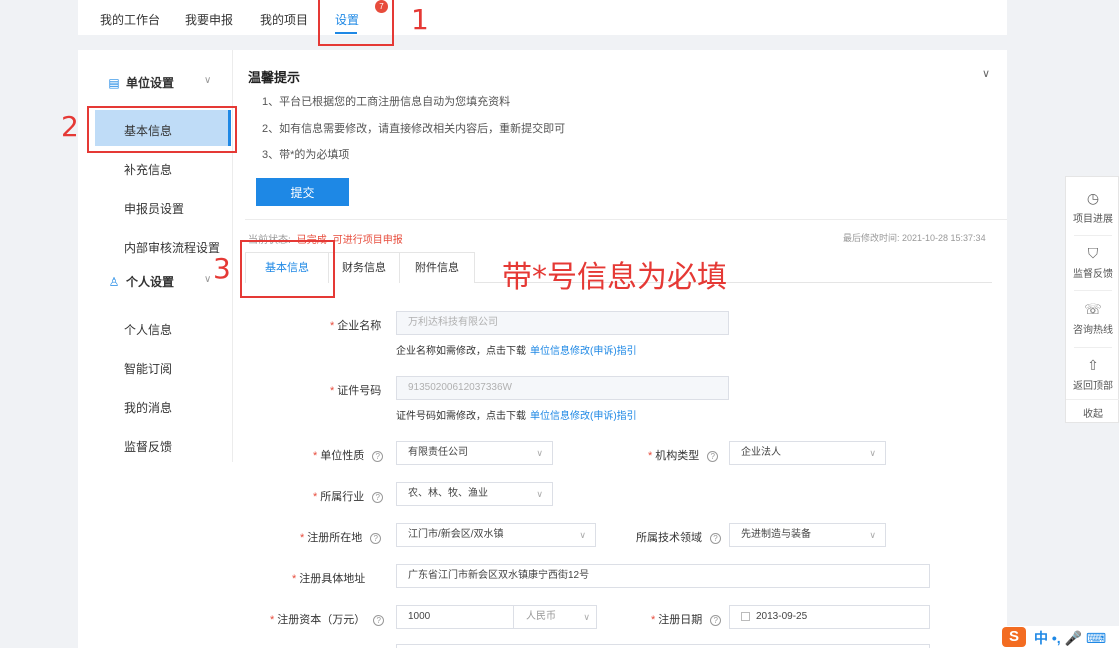  I want to click on address-field: 广东省江门市新会区双水镇康宁西街12号, so click(663, 576).